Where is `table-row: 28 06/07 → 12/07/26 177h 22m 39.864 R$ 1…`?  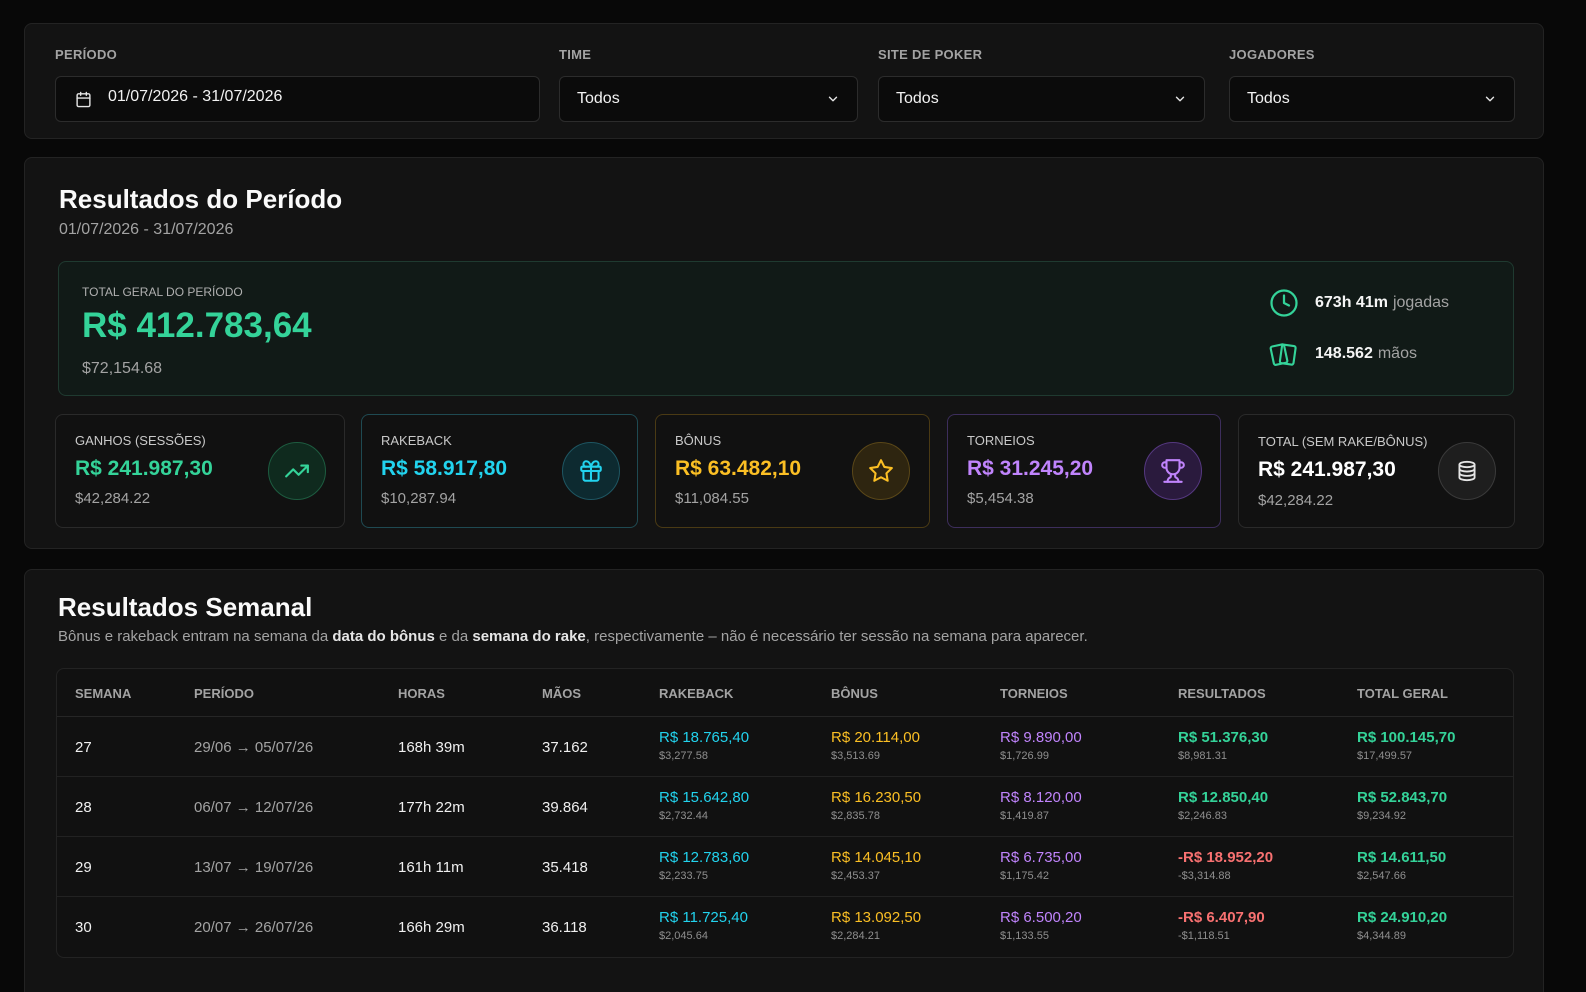 table-row: 28 06/07 → 12/07/26 177h 22m 39.864 R$ 1… is located at coordinates (785, 807).